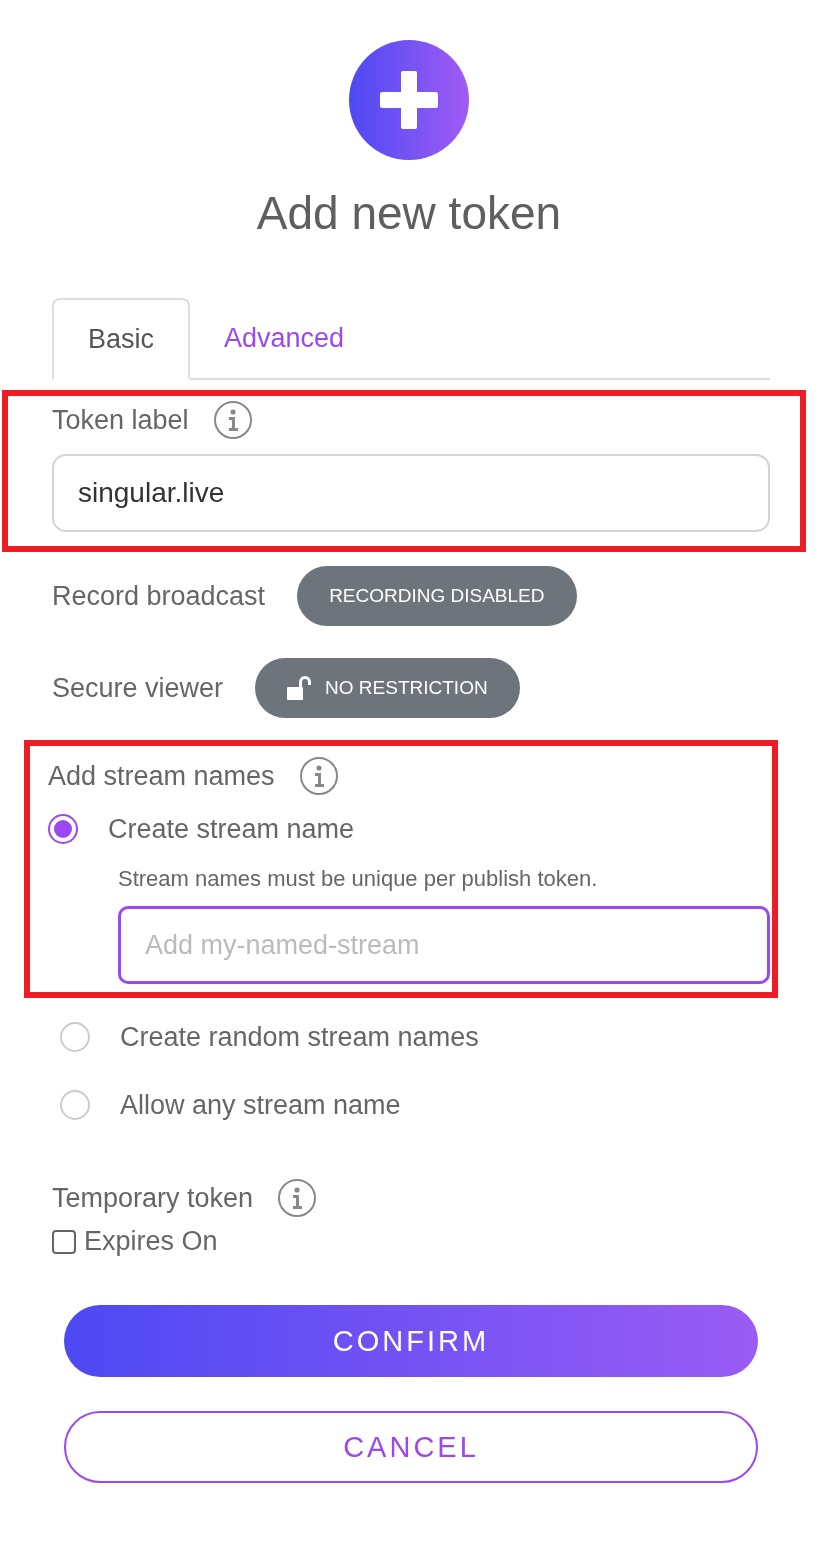 The height and width of the screenshot is (1546, 828). I want to click on dialog-title: Add new token, so click(409, 213).